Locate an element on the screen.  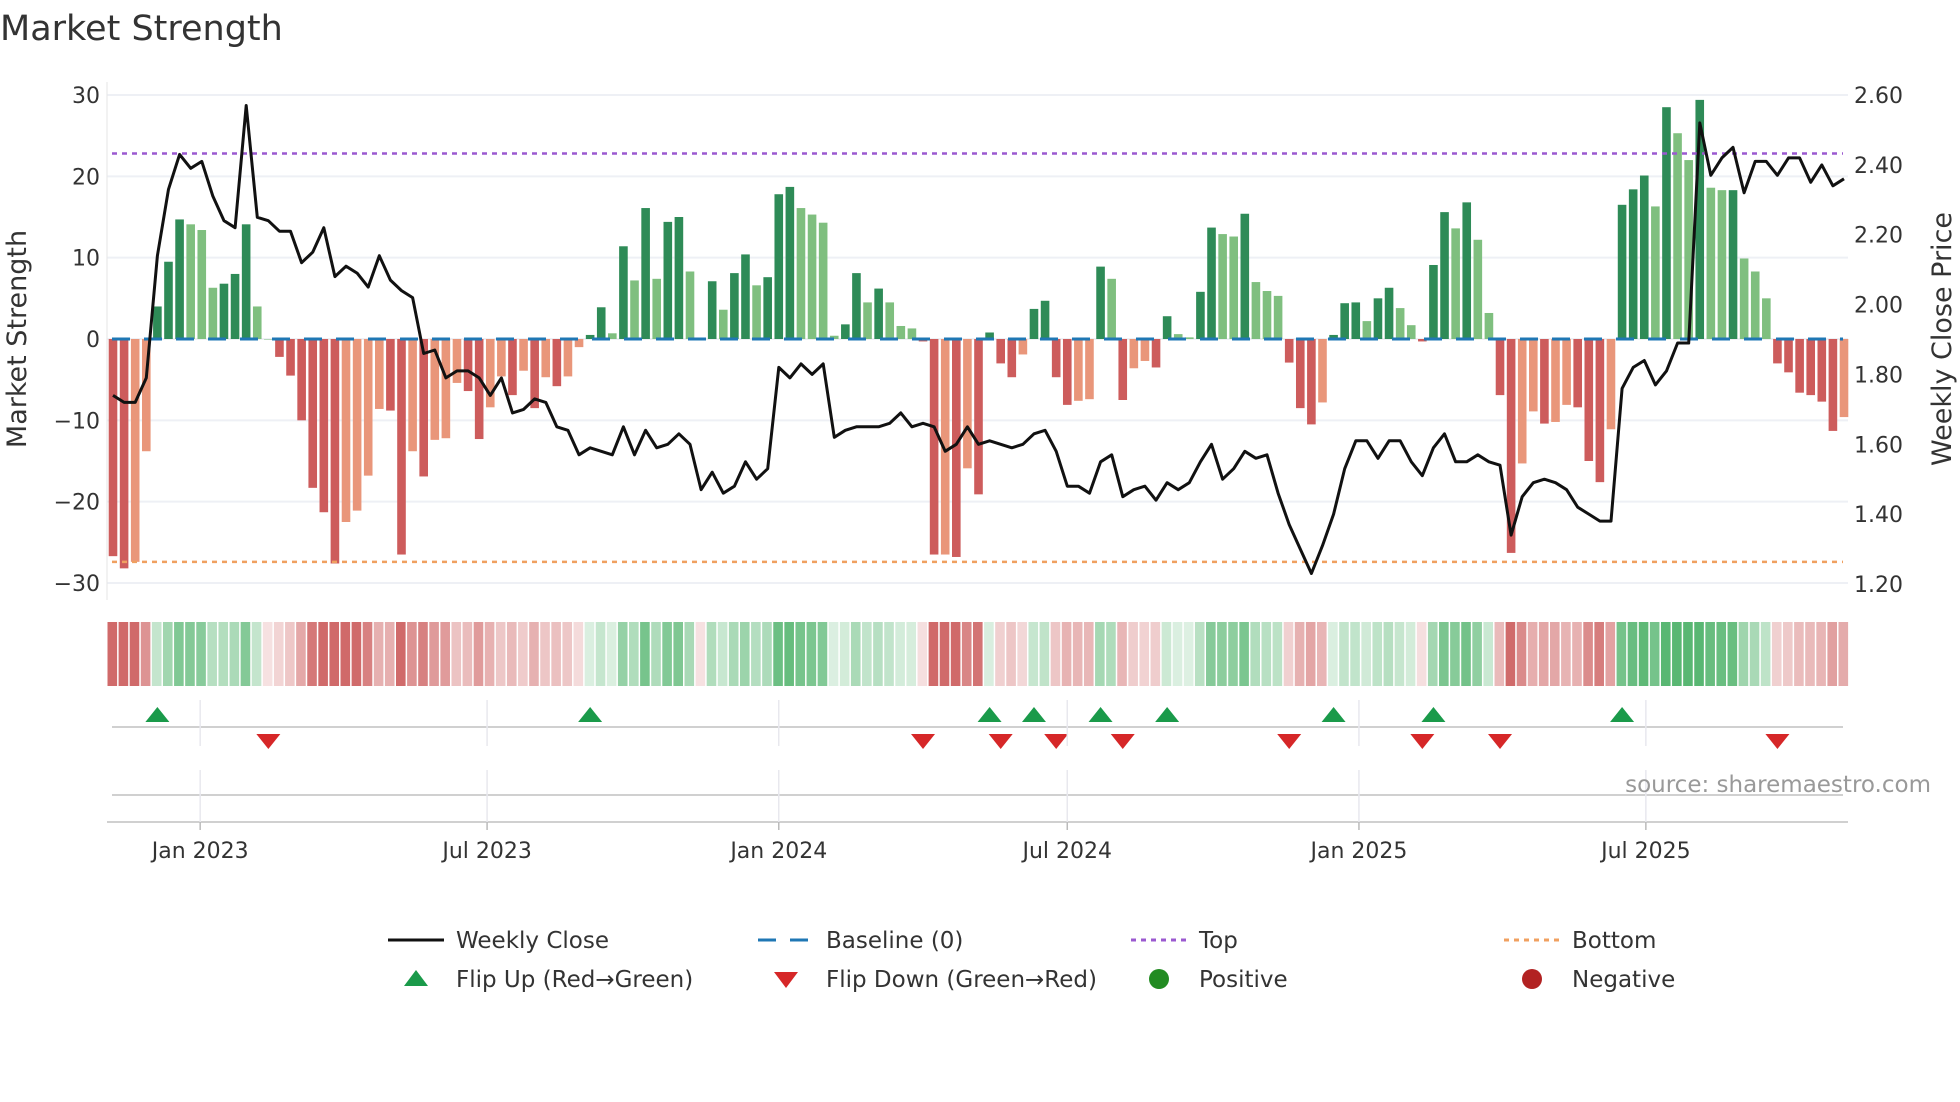
legend-negative-circle-icon is located at coordinates (1532, 979).